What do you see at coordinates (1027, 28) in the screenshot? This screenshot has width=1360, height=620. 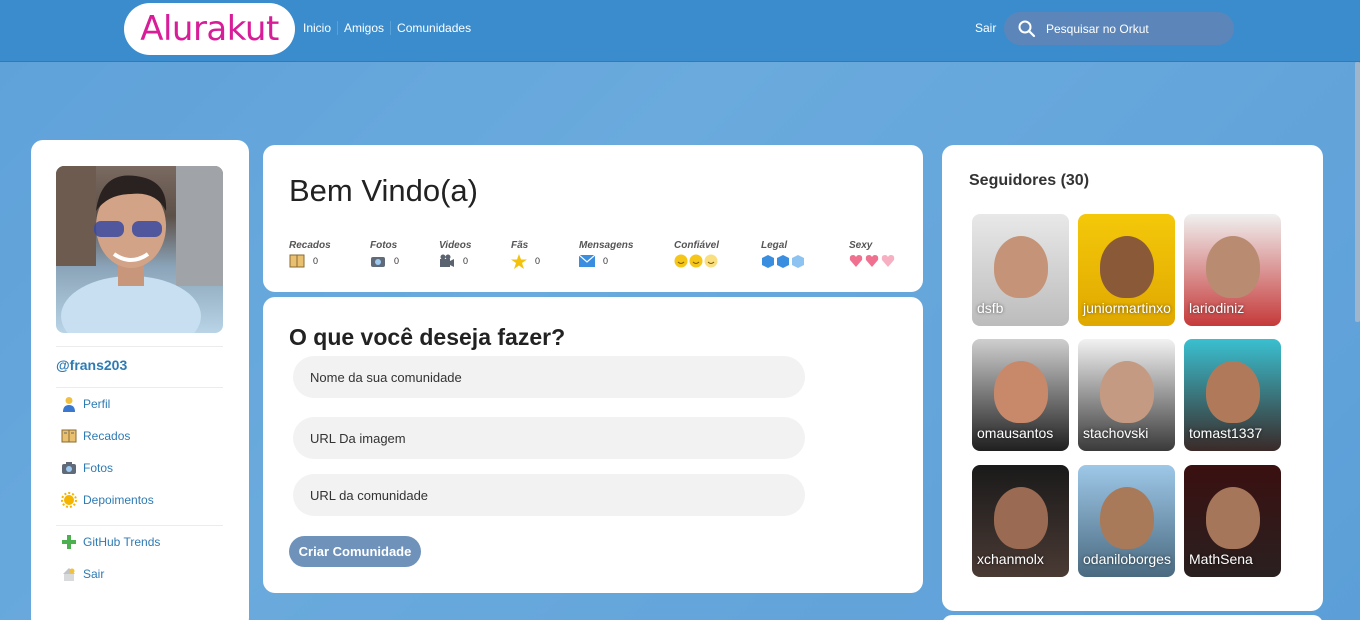 I see `search-icon` at bounding box center [1027, 28].